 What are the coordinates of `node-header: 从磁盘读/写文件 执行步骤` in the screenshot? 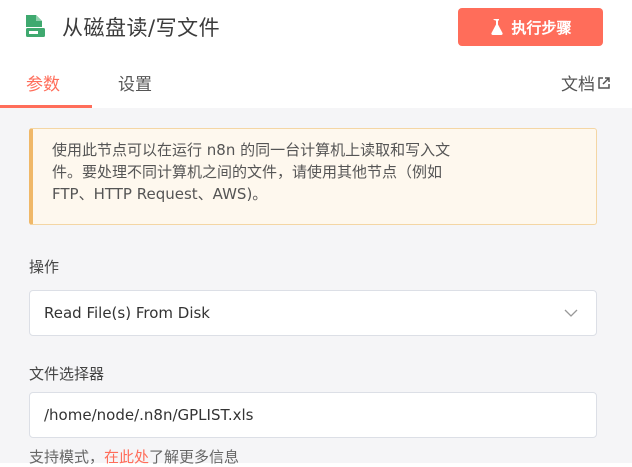 It's located at (316, 28).